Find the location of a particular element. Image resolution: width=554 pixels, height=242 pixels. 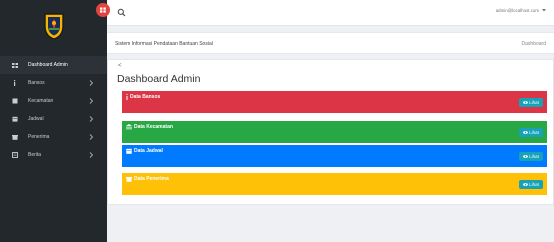

search-icon is located at coordinates (121, 12).